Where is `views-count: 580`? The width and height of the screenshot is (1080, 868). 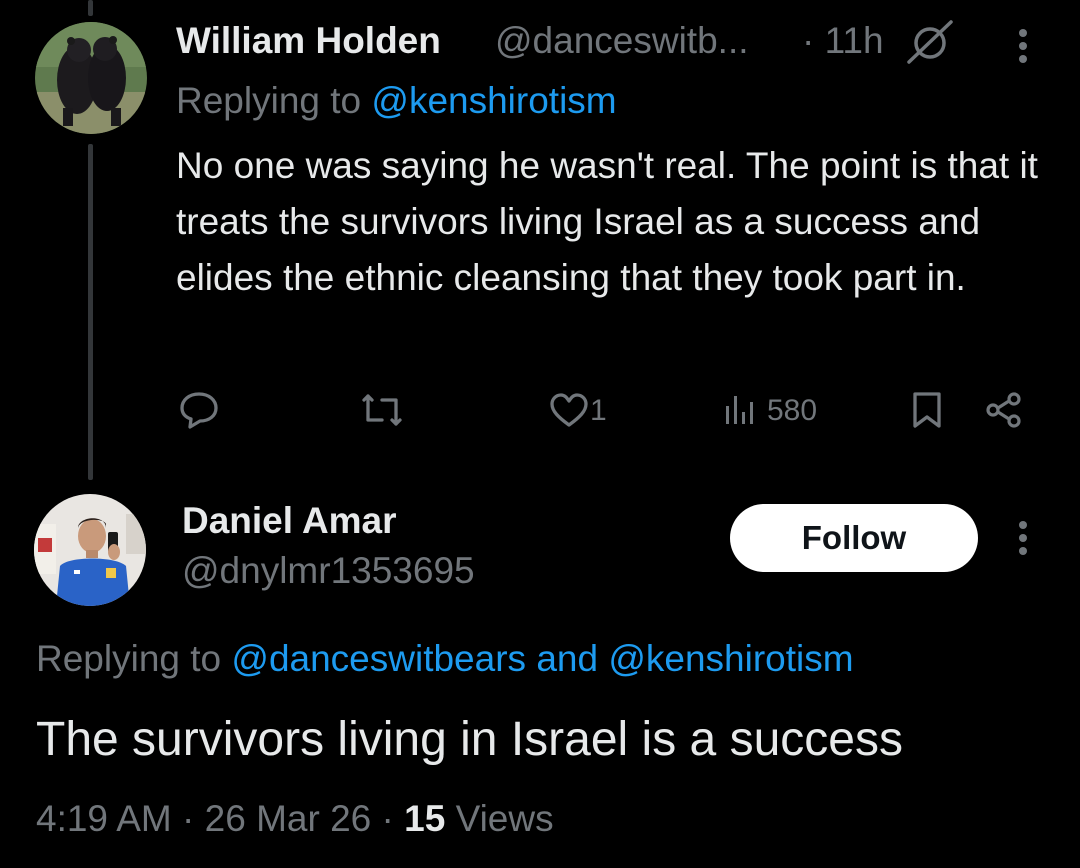
views-count: 580 is located at coordinates (792, 410).